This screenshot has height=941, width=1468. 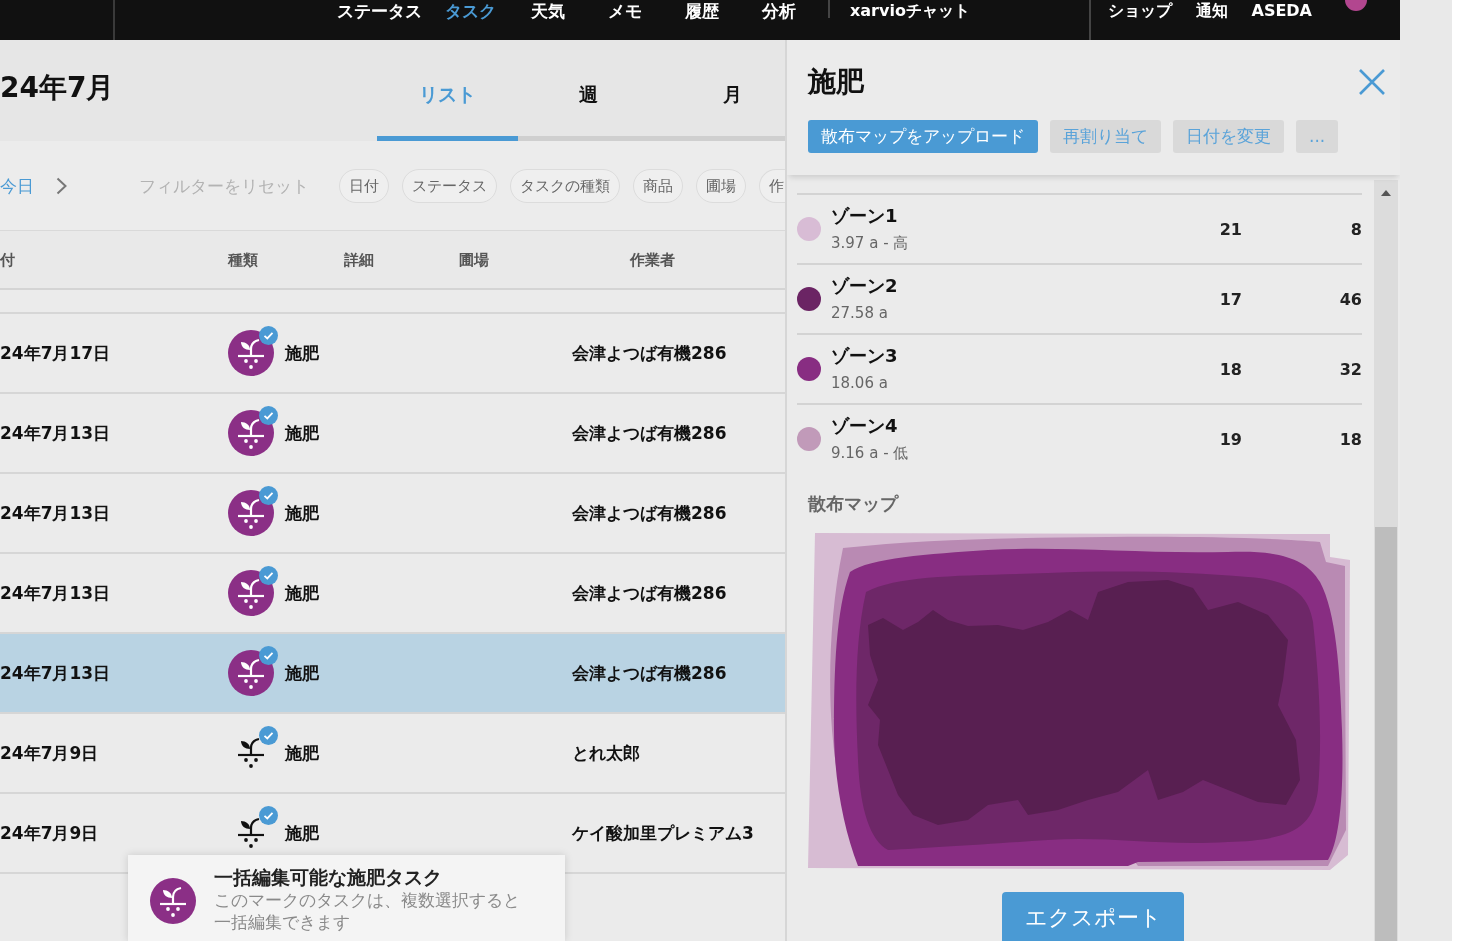 I want to click on task-date: 24年7月17日, so click(x=56, y=353).